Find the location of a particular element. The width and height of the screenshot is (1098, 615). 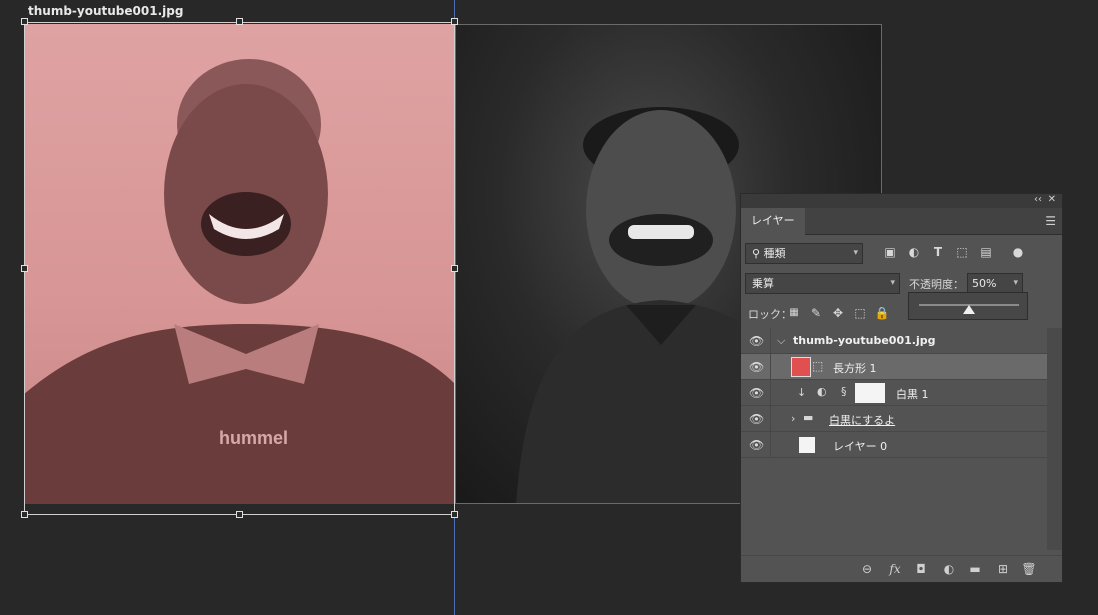

blend-mode-select: 乗算 ▾ is located at coordinates (822, 283).